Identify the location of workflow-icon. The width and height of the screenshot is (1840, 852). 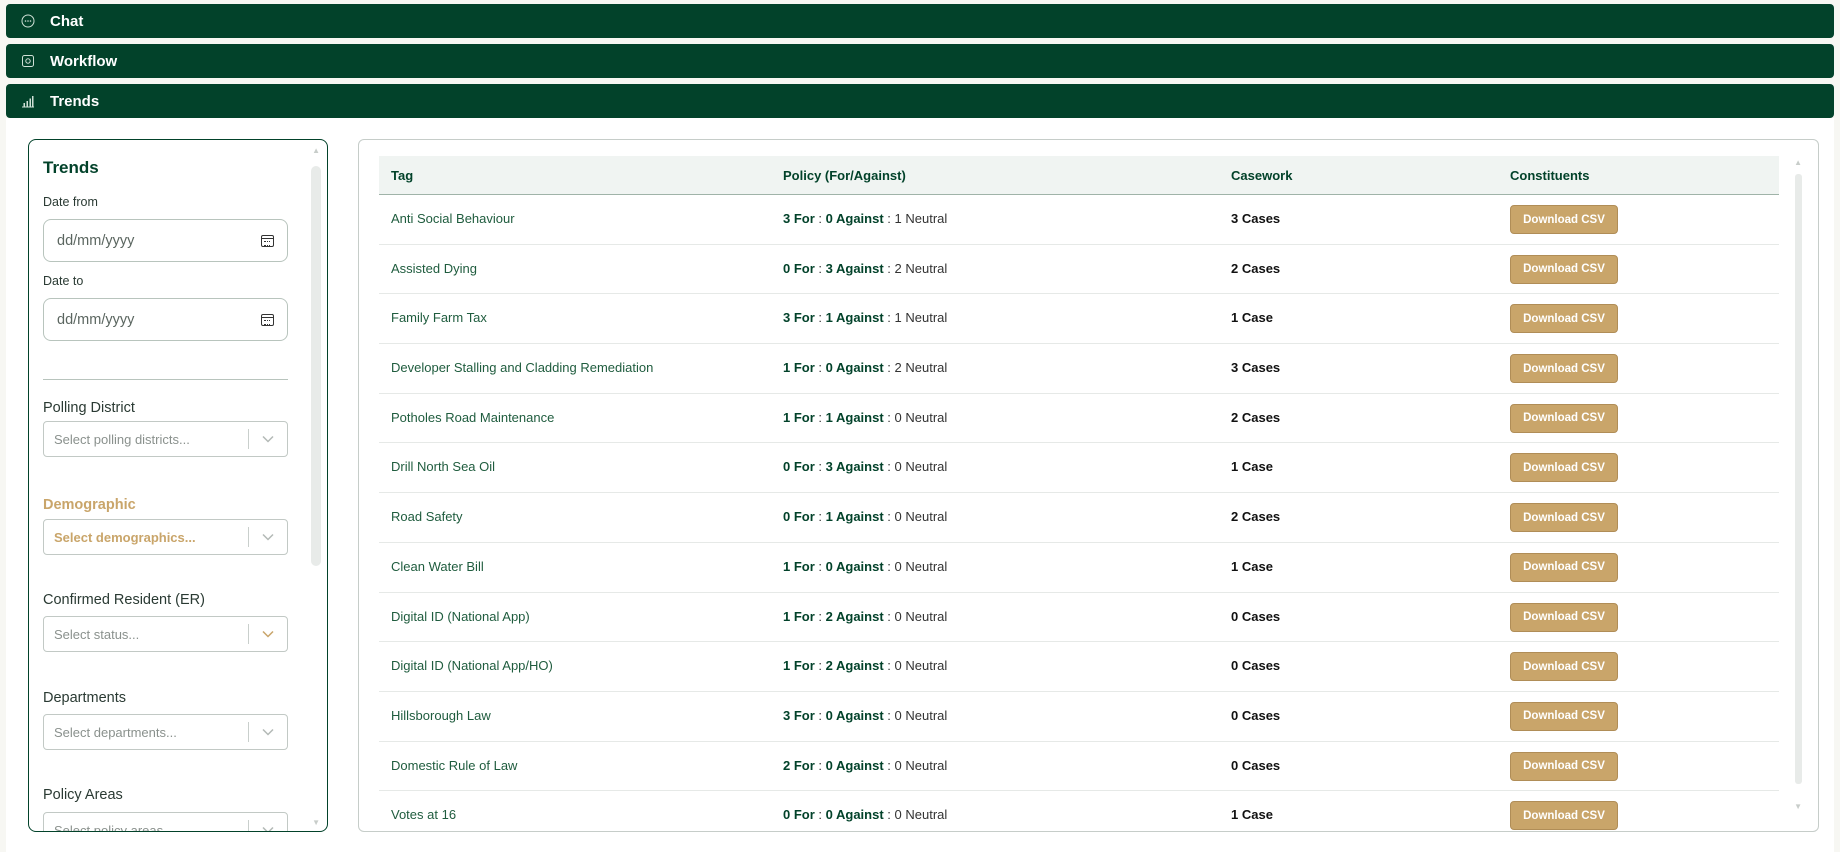
(28, 61).